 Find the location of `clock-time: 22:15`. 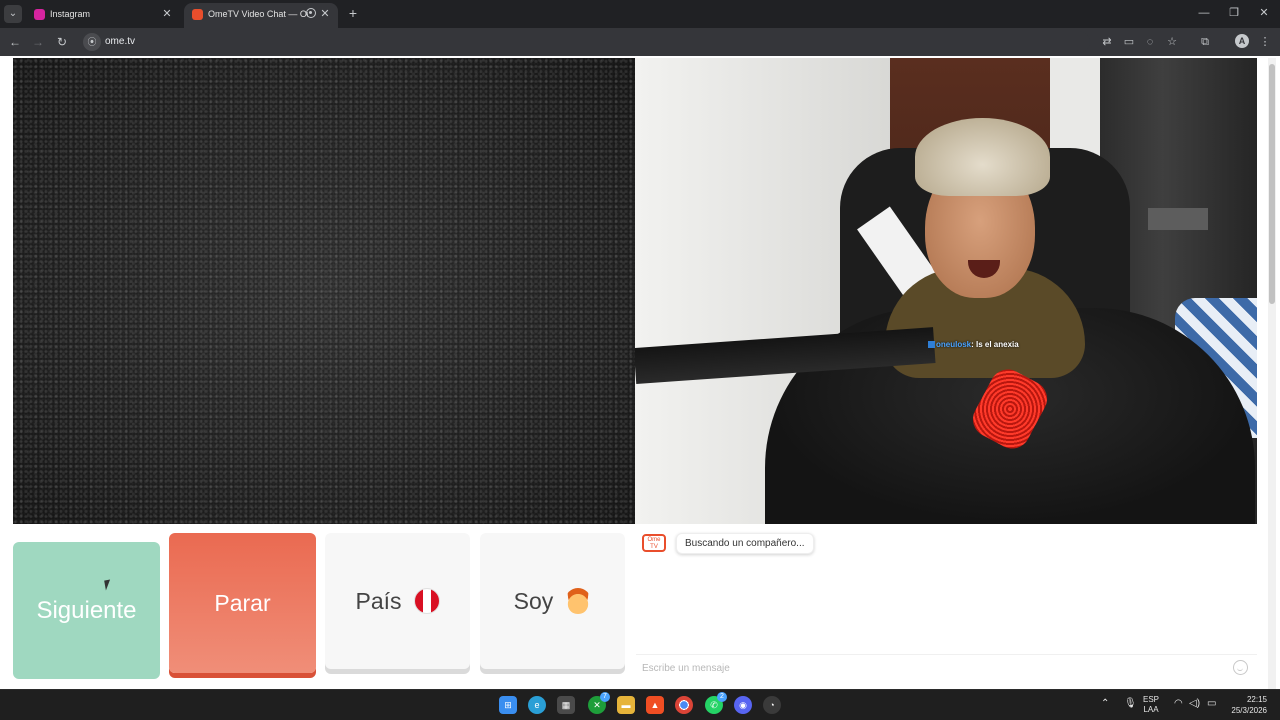

clock-time: 22:15 is located at coordinates (1256, 699).